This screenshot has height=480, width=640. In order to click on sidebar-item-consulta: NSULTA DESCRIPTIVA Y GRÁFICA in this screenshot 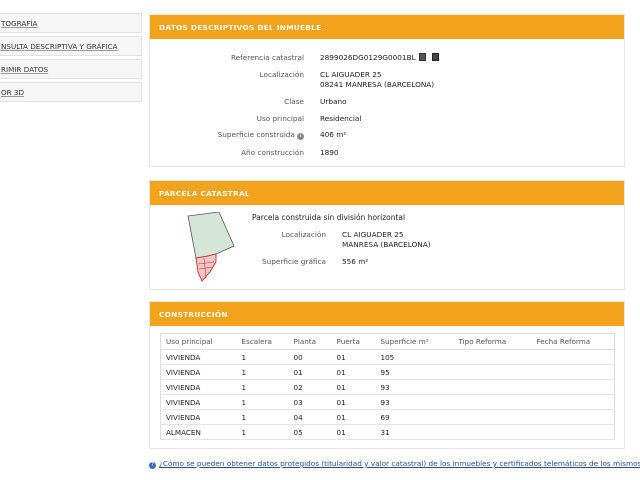, I will do `click(71, 46)`.